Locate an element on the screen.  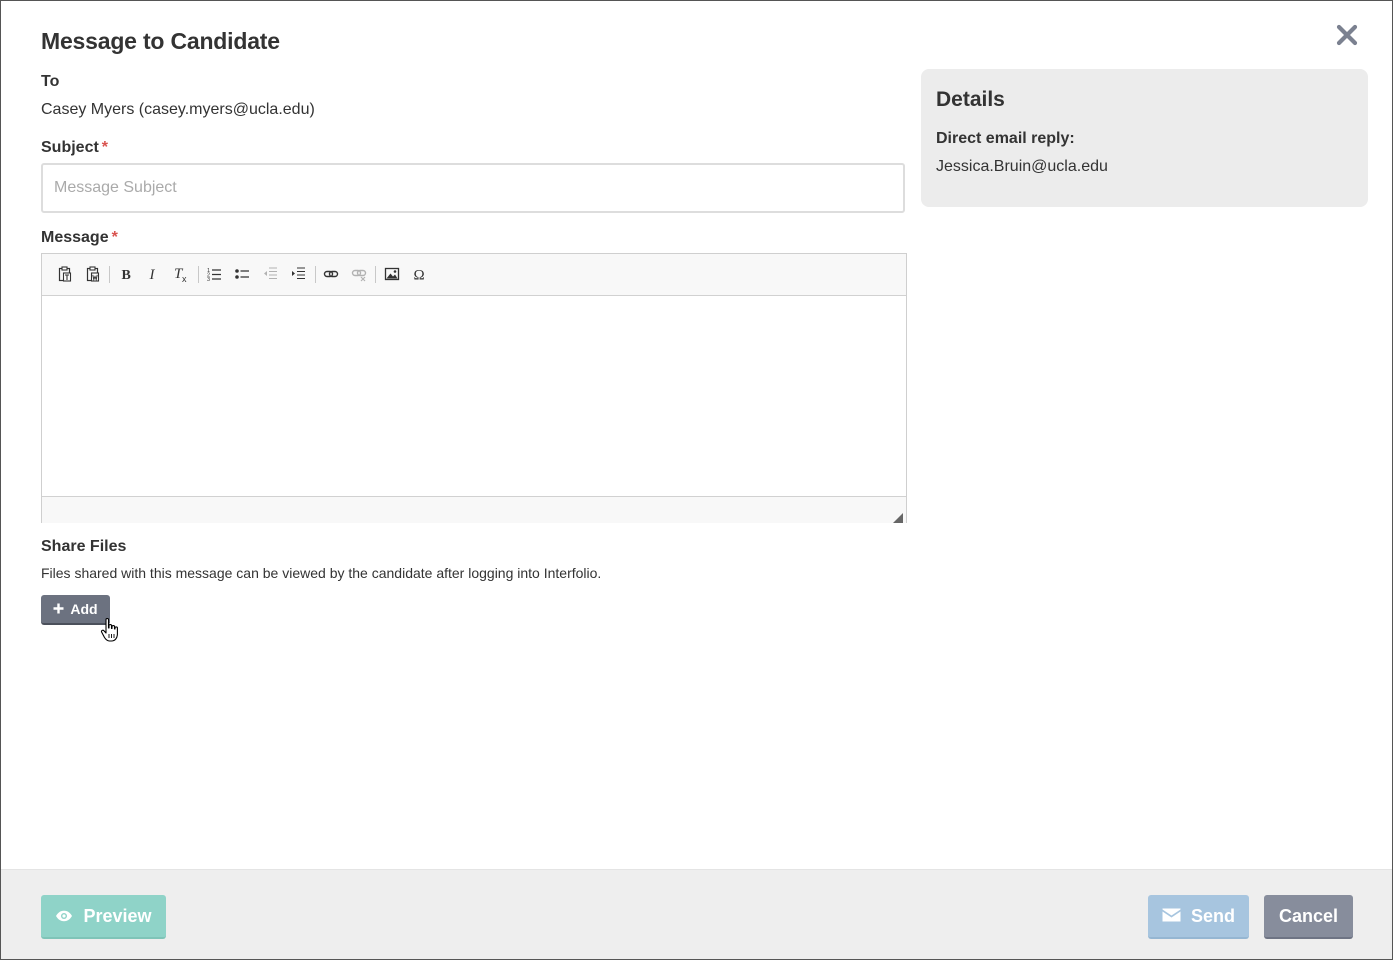
italic-icon: I is located at coordinates (153, 274).